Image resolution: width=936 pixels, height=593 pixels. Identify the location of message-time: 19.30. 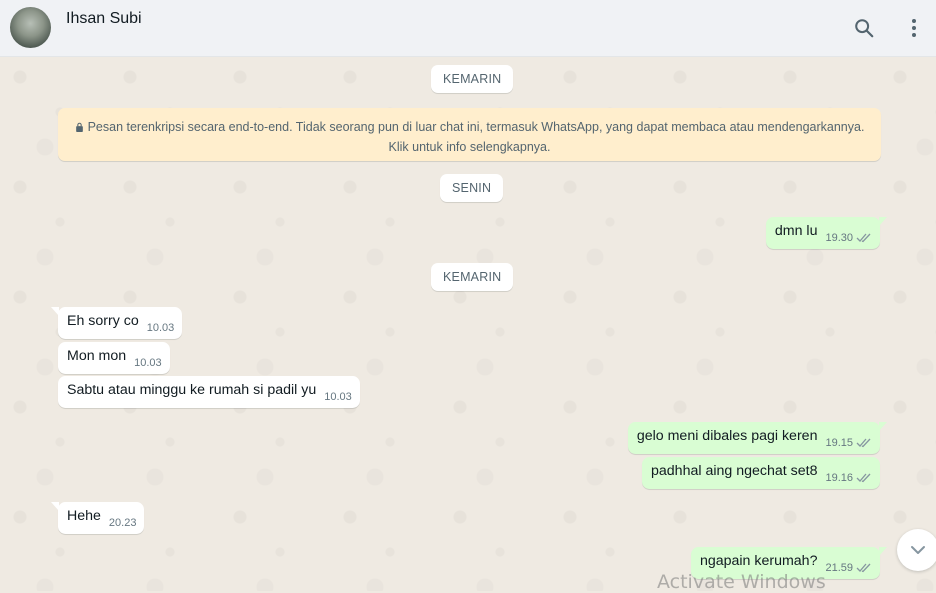
(839, 238).